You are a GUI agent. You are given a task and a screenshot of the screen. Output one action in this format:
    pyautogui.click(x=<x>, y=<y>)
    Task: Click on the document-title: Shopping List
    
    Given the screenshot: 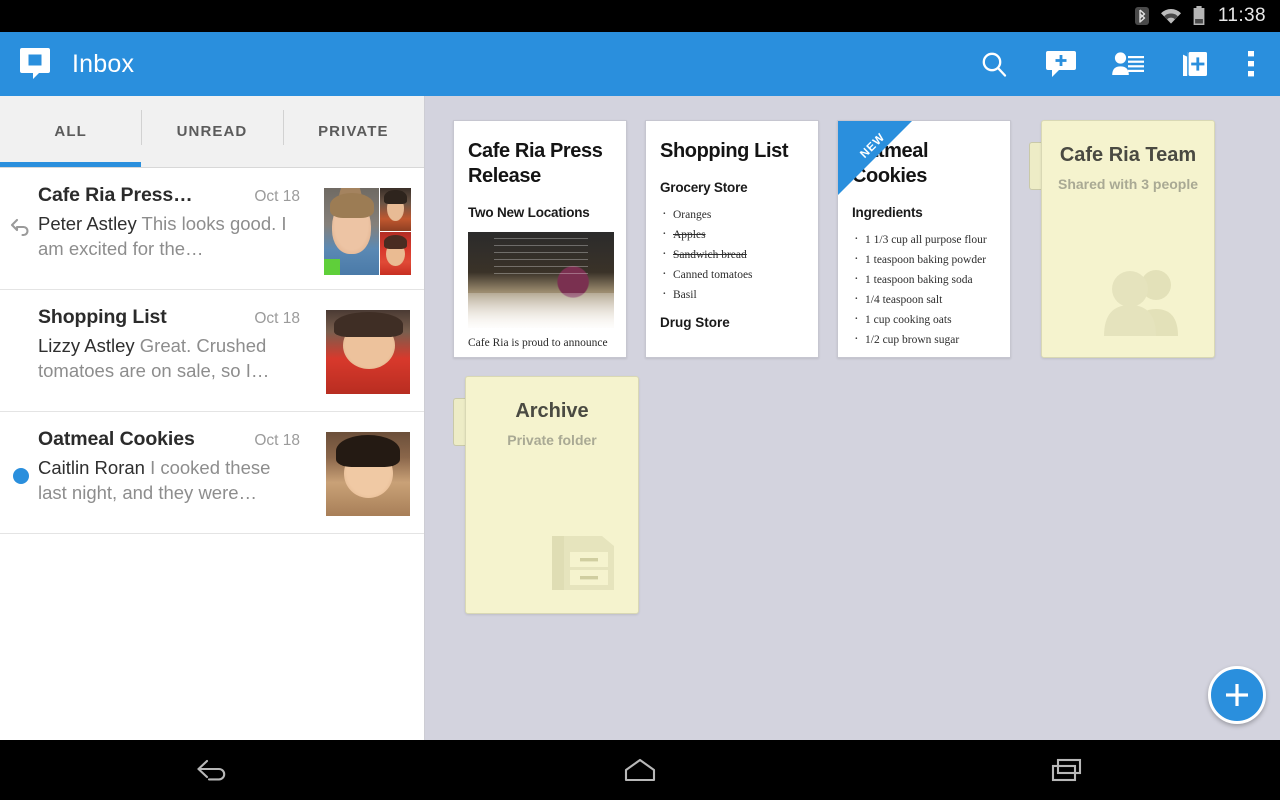 What is the action you would take?
    pyautogui.click(x=724, y=151)
    